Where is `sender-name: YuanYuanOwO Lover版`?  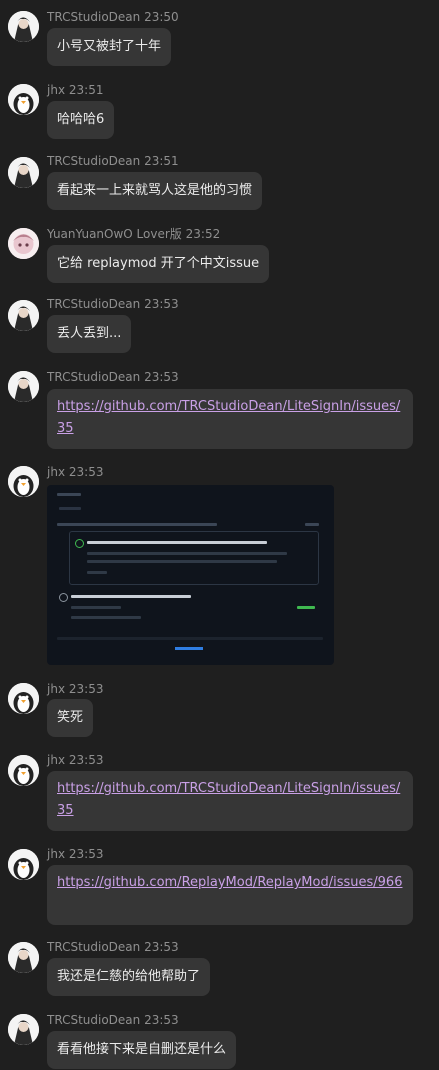 sender-name: YuanYuanOwO Lover版 is located at coordinates (114, 234).